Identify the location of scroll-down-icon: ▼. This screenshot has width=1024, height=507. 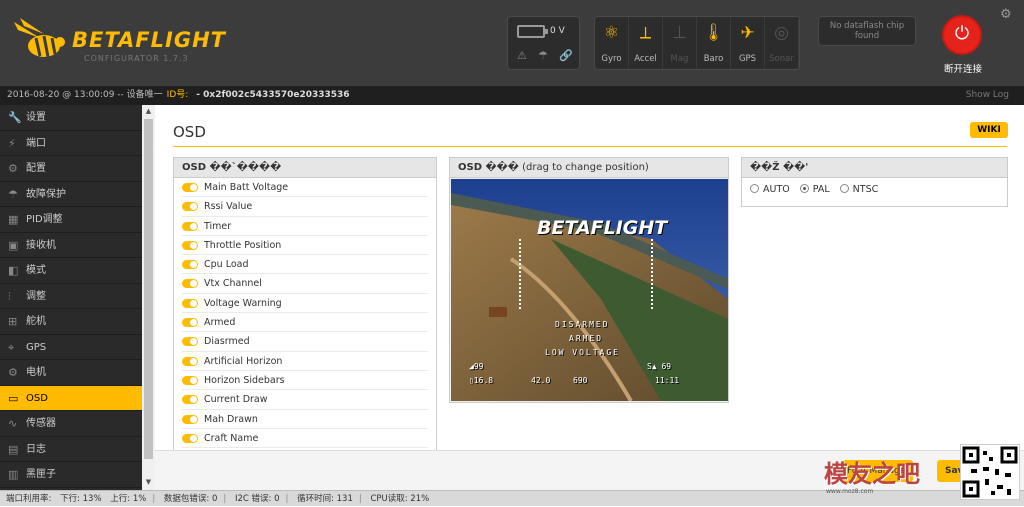
(148, 482).